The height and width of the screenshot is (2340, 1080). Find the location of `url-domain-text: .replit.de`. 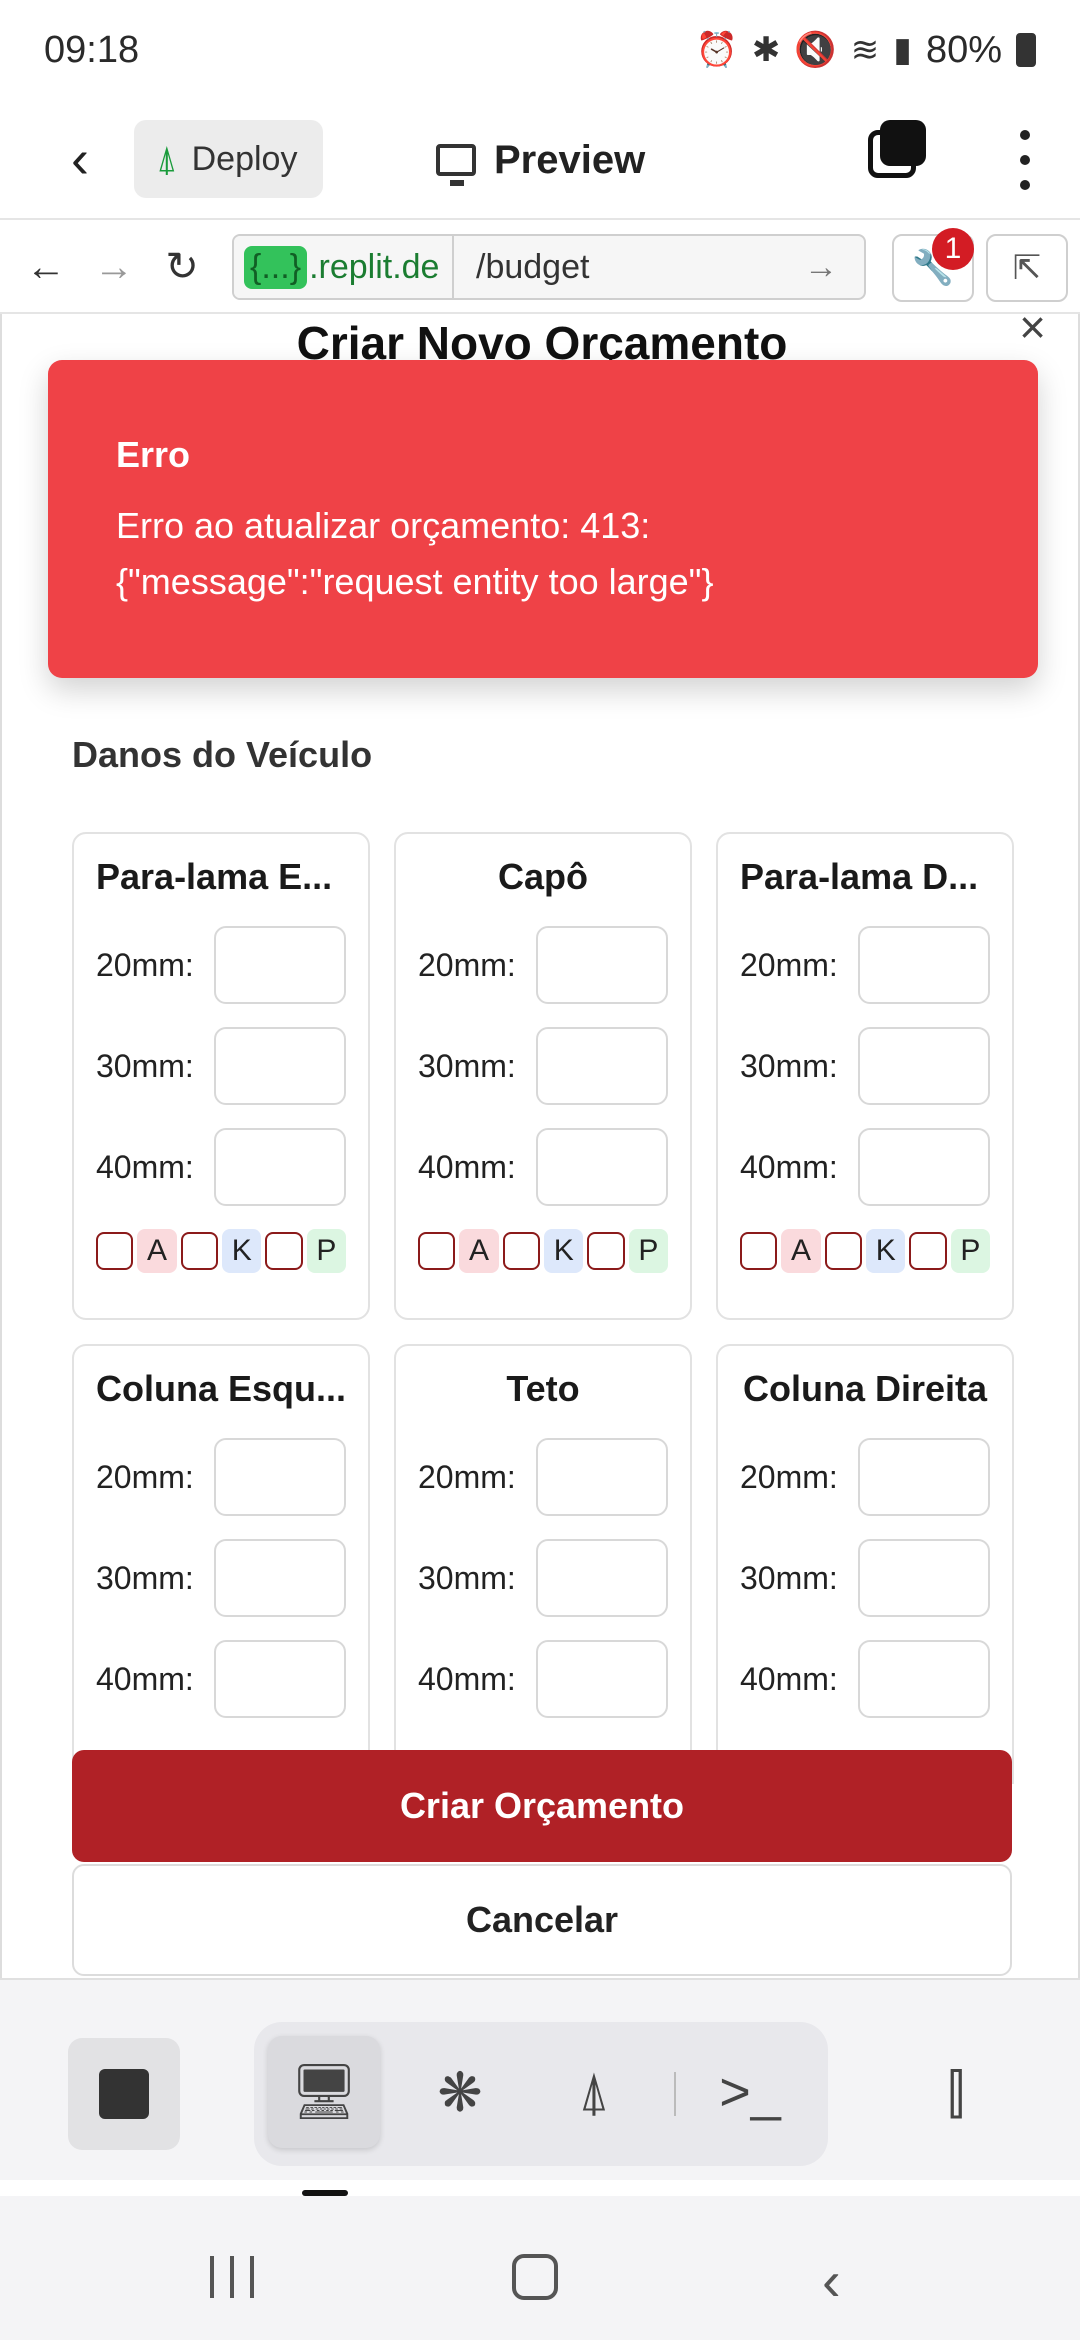

url-domain-text: .replit.de is located at coordinates (374, 266).